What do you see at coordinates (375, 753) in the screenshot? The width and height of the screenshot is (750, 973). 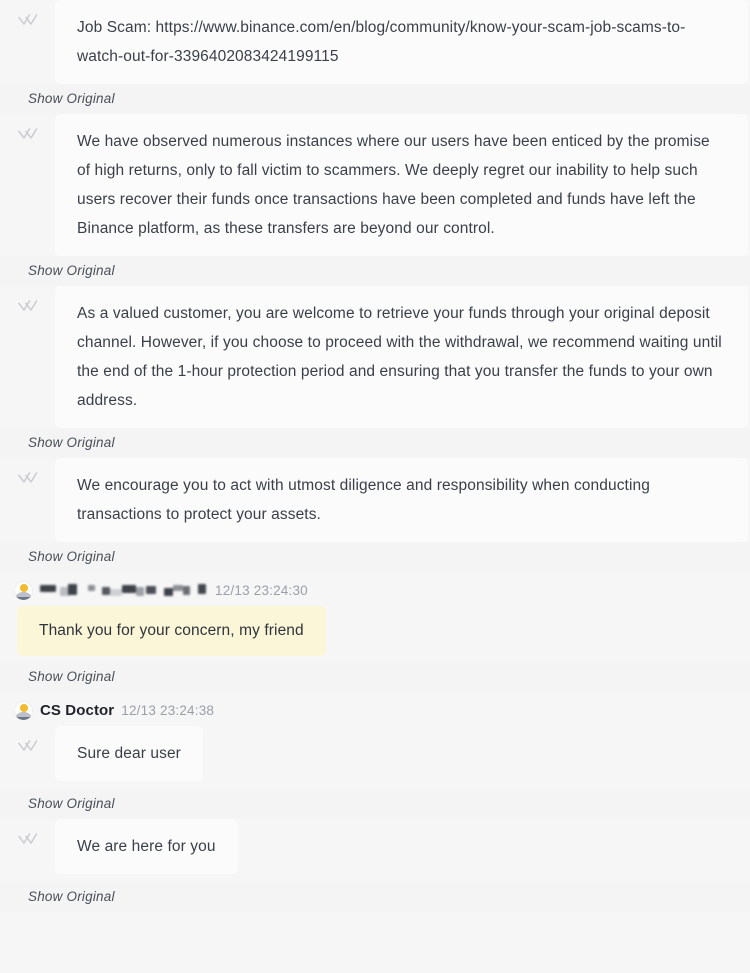 I see `message-row: Sure dear user` at bounding box center [375, 753].